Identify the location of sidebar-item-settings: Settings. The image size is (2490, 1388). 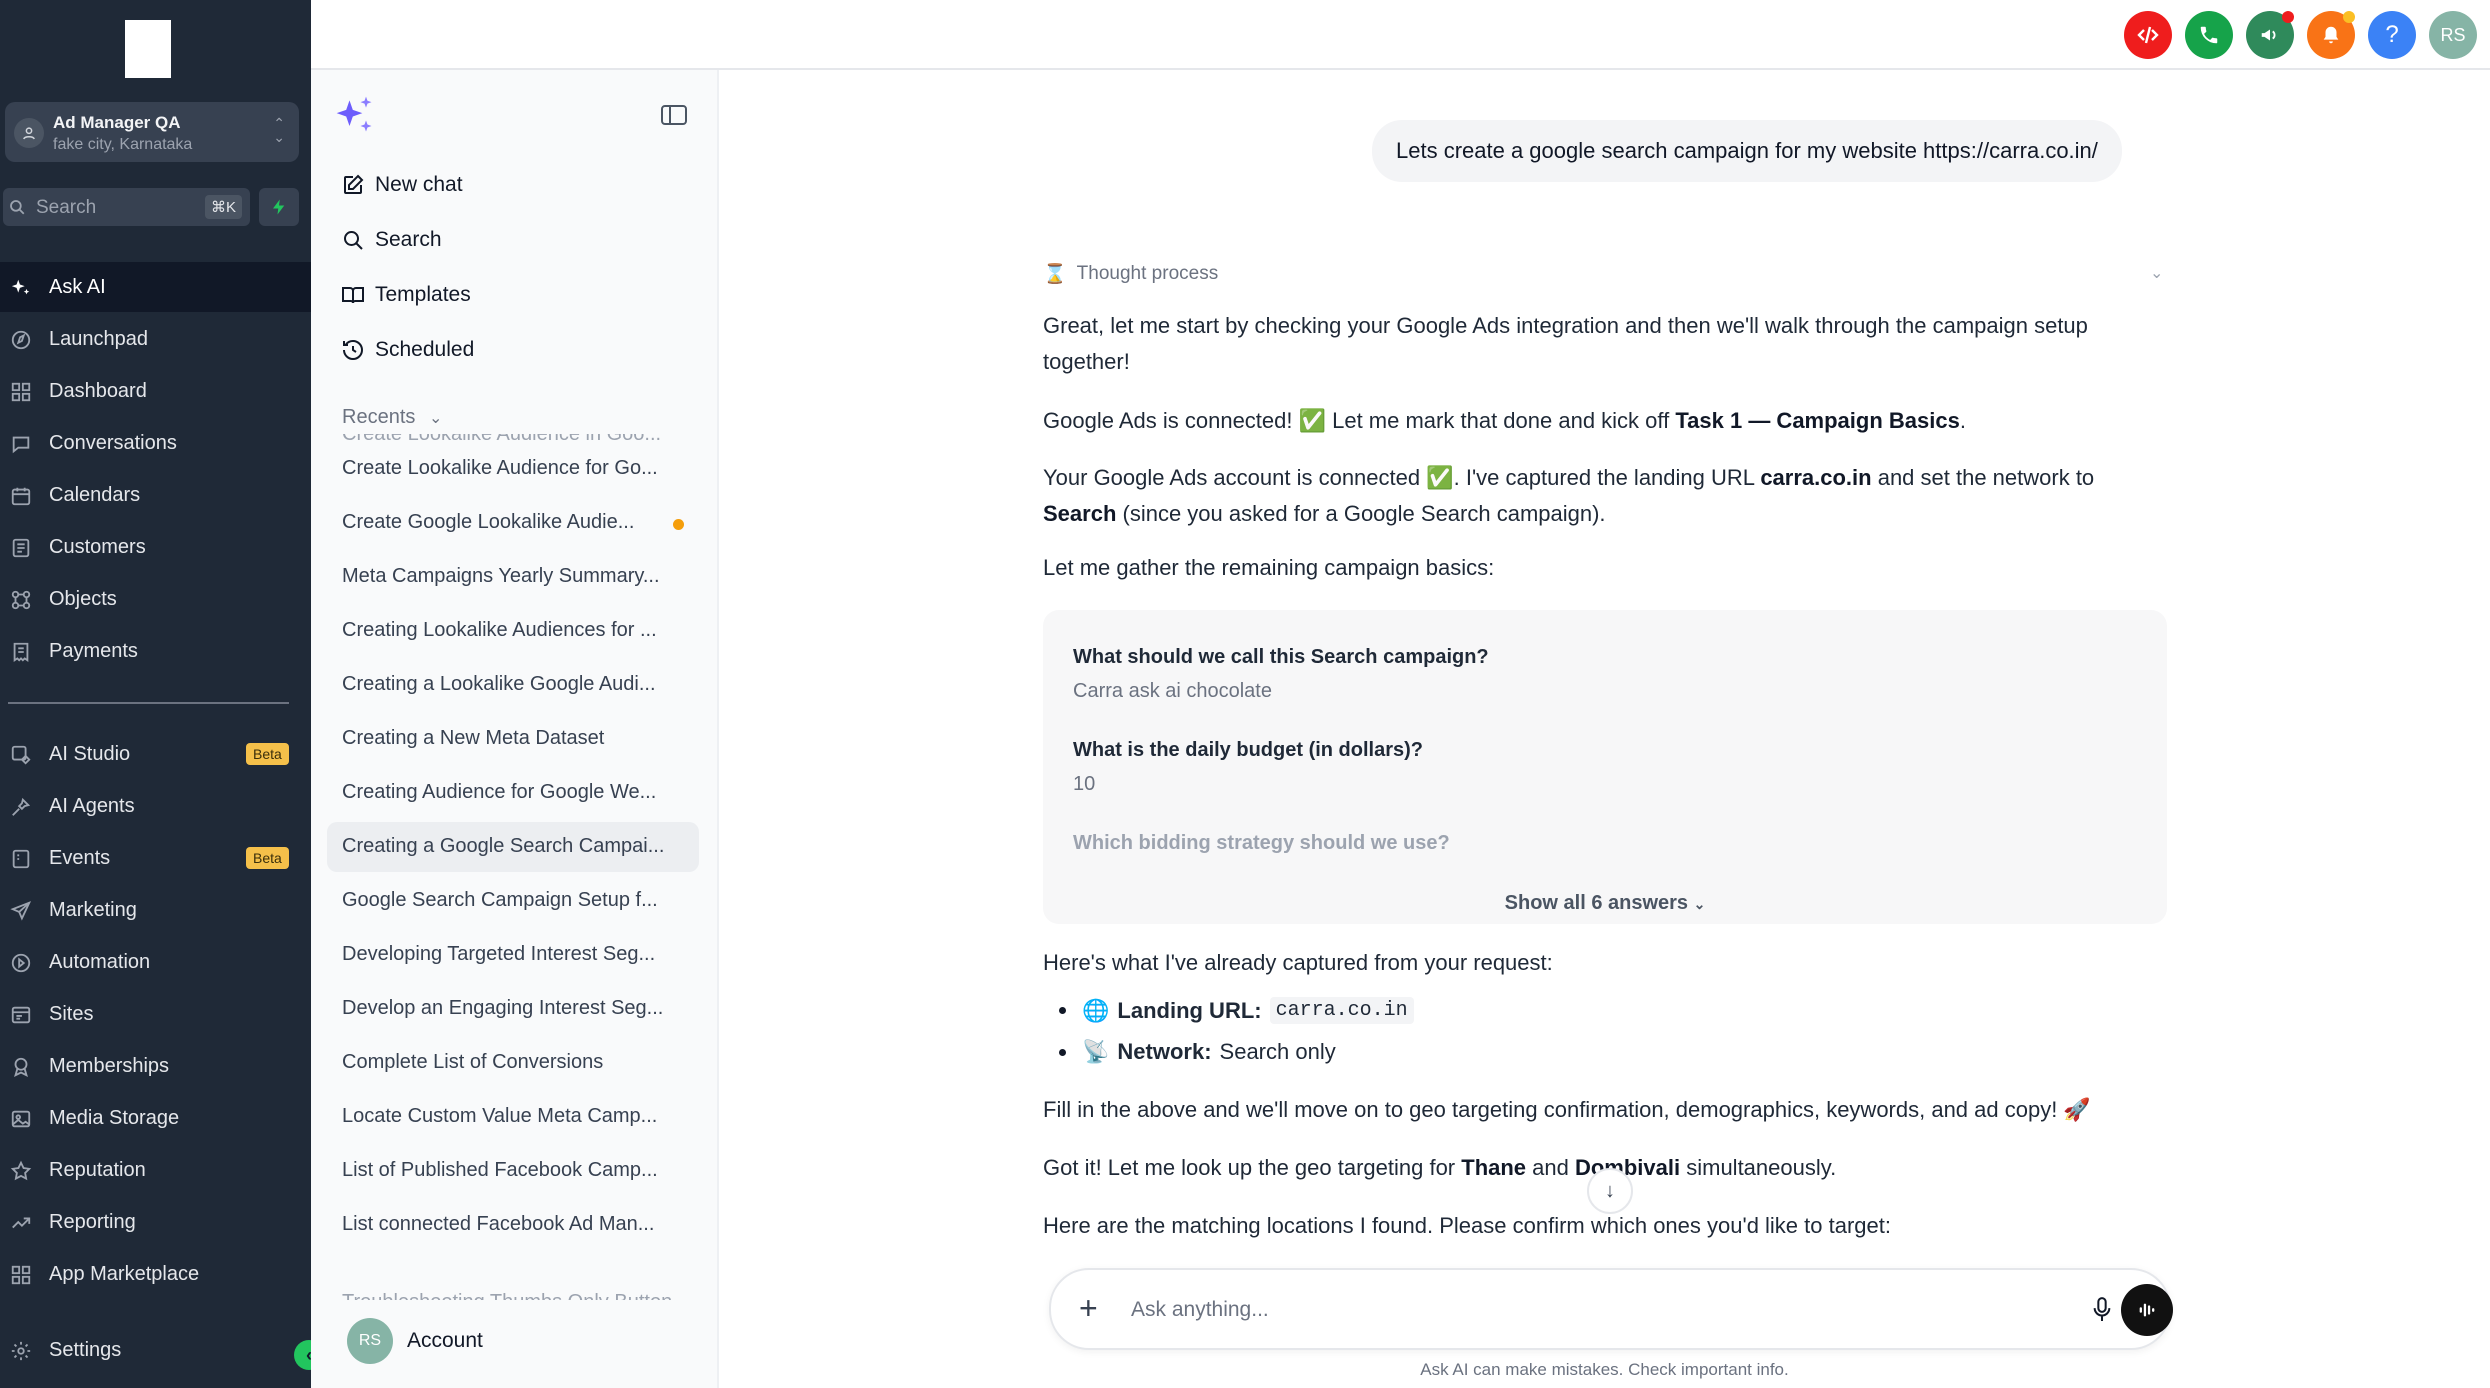
(155, 1350).